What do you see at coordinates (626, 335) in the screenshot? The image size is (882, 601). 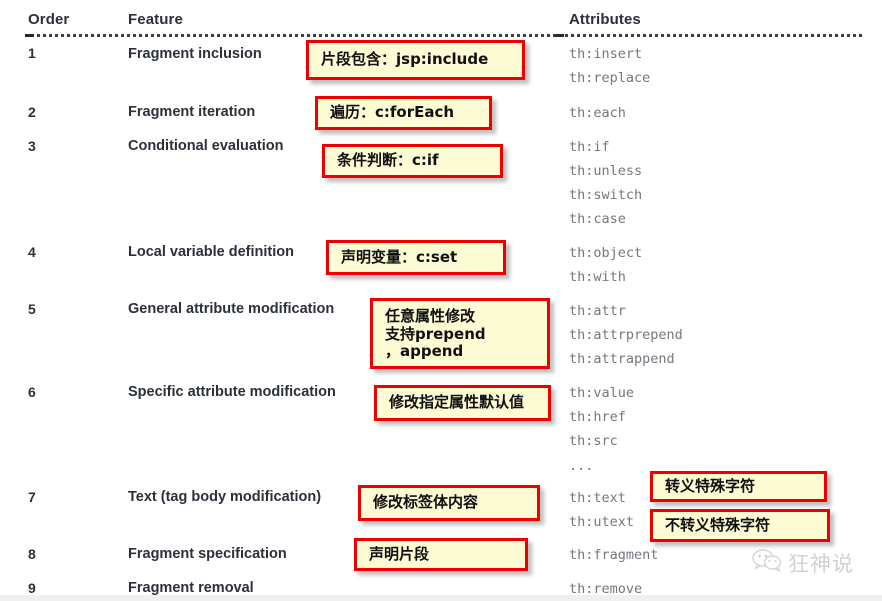 I see `table-row-attribute: th:attrprepend` at bounding box center [626, 335].